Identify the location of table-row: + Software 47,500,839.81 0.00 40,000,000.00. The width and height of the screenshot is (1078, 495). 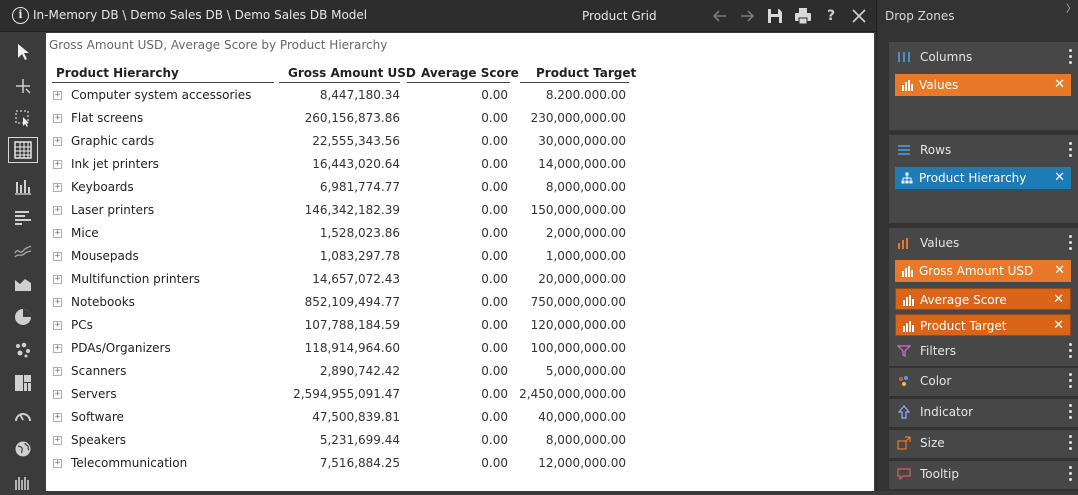
(346, 418).